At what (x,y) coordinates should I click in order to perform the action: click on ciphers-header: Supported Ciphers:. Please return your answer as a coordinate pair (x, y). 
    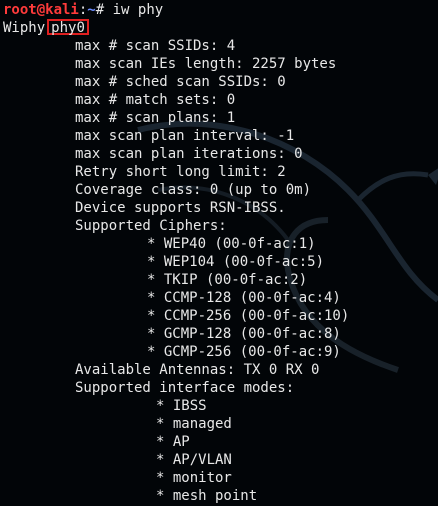
    Looking at the image, I should click on (151, 226).